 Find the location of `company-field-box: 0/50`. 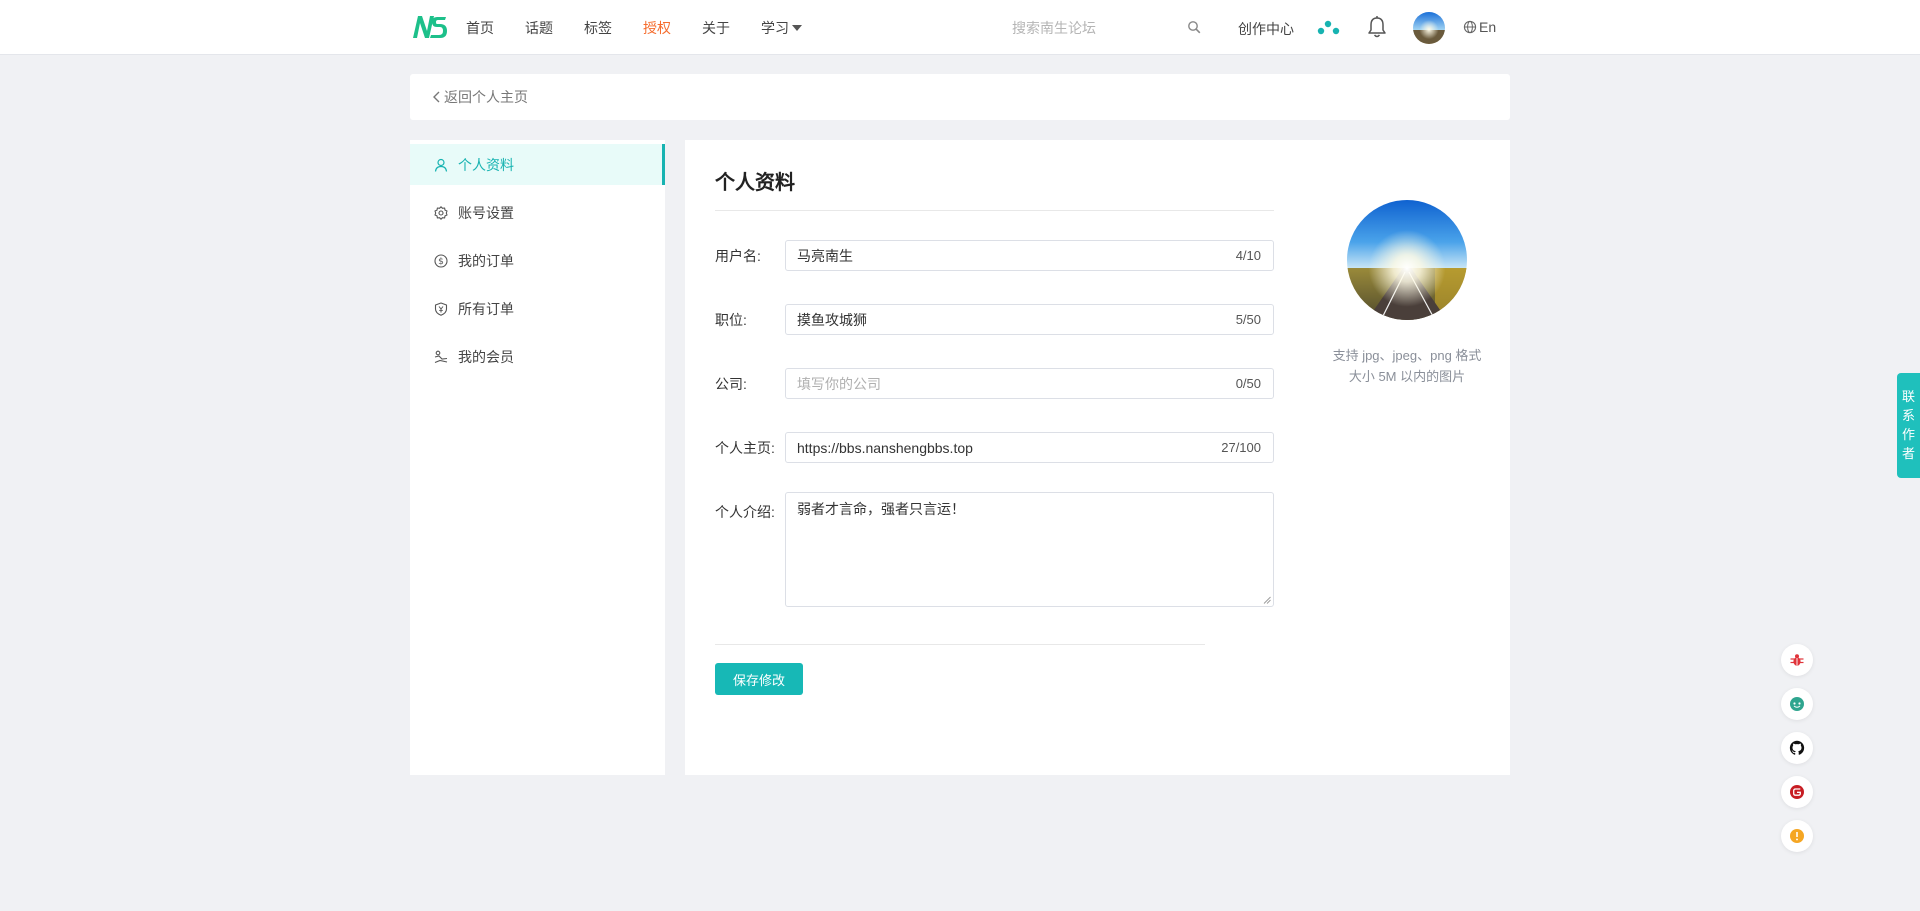

company-field-box: 0/50 is located at coordinates (1029, 383).